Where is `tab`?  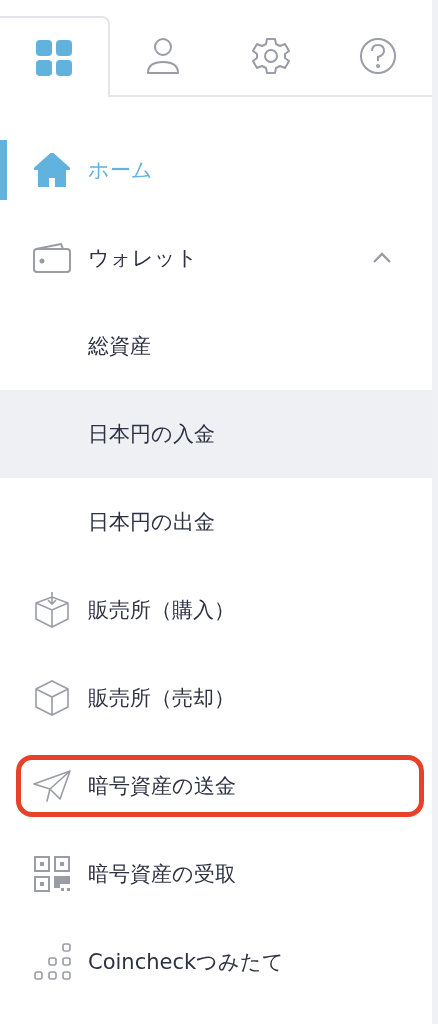
tab is located at coordinates (55, 56).